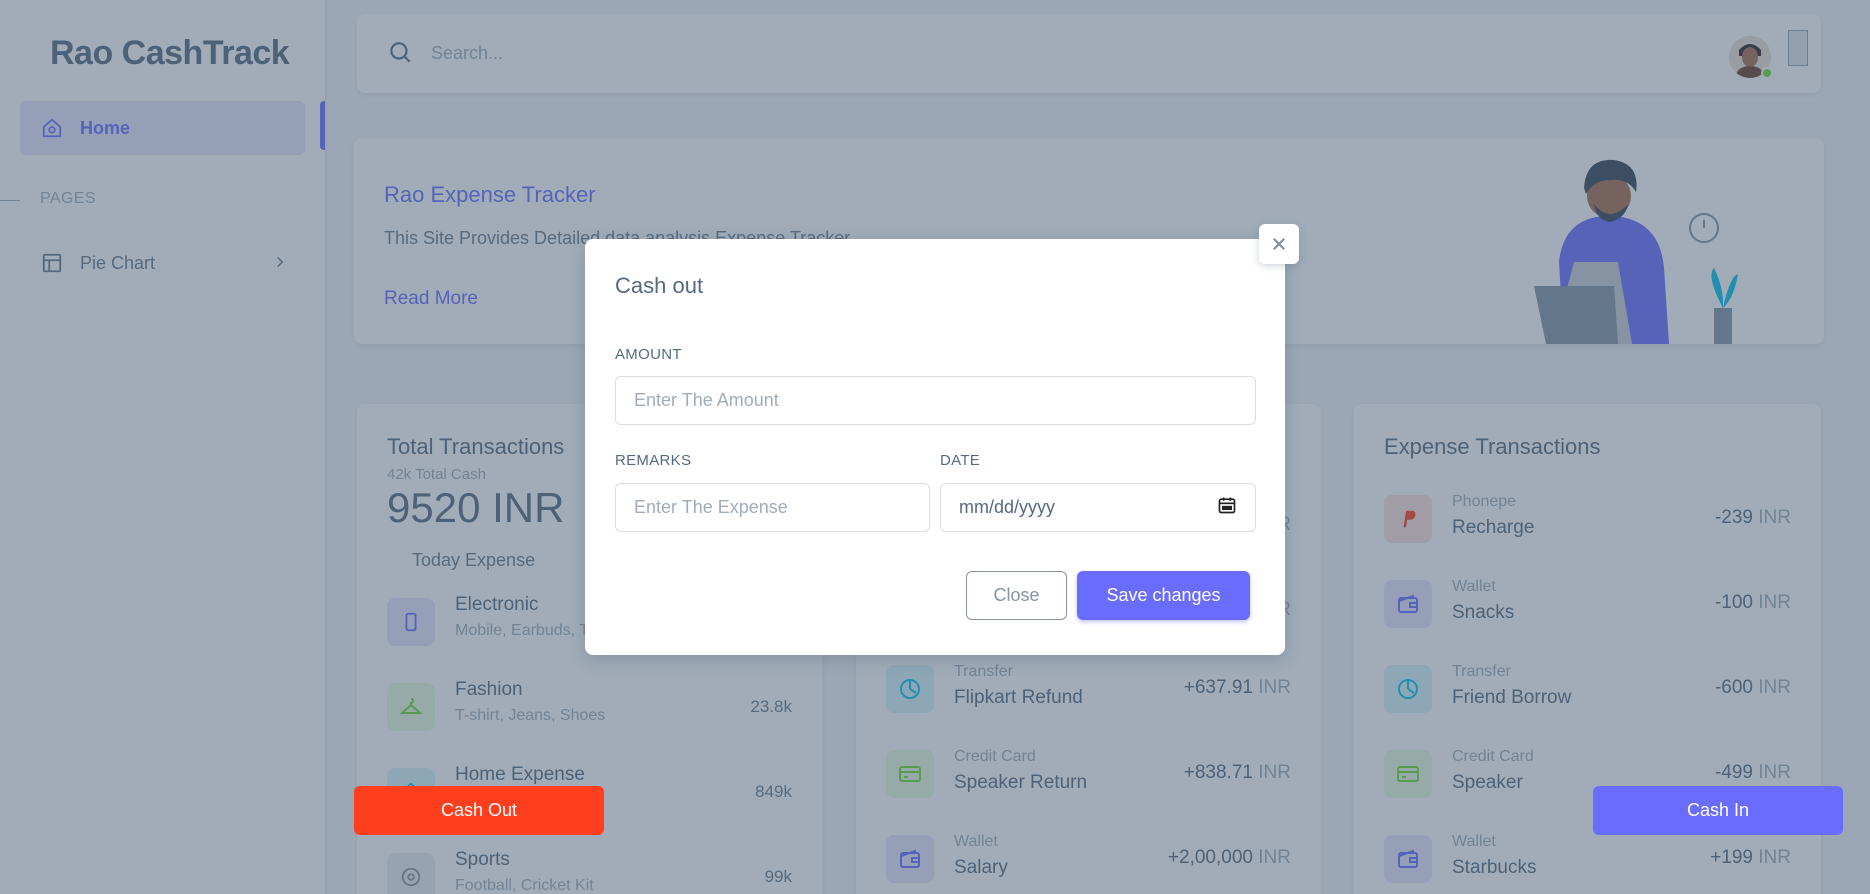 Image resolution: width=1870 pixels, height=894 pixels. I want to click on save-changes-button: Save changes, so click(1163, 595).